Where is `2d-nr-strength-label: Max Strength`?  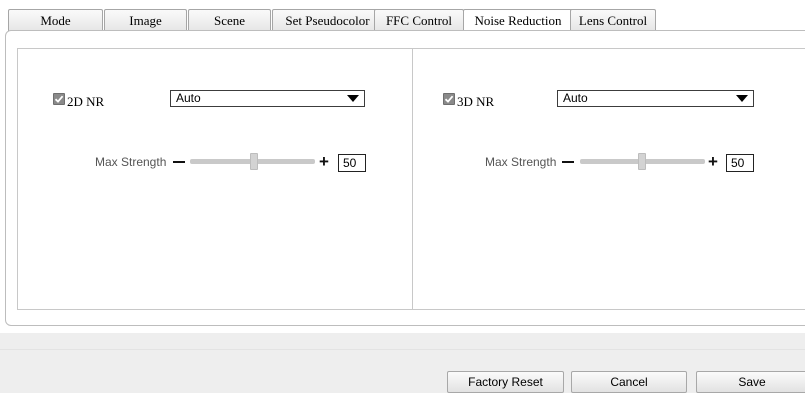
2d-nr-strength-label: Max Strength is located at coordinates (131, 162).